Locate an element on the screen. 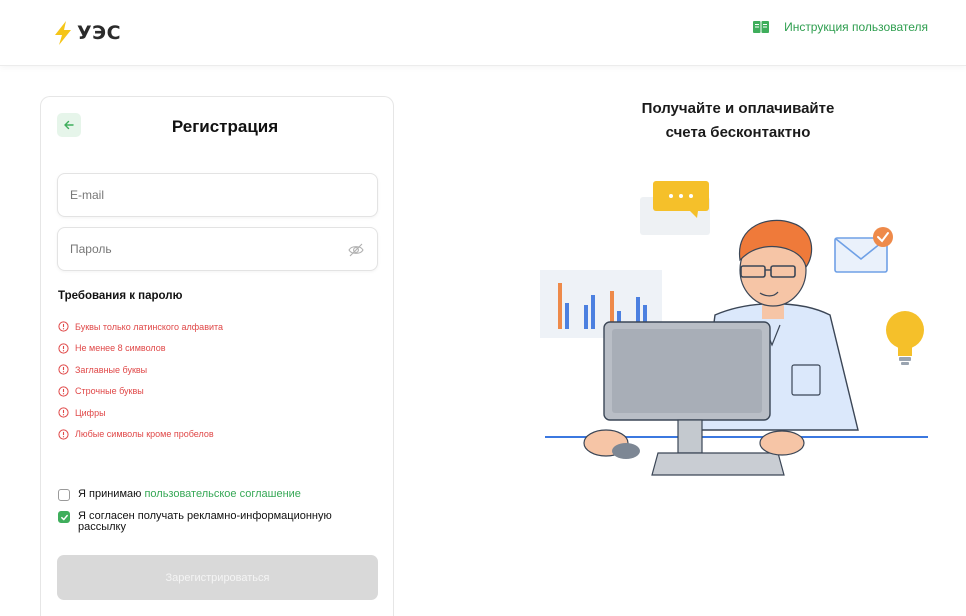 This screenshot has width=966, height=616. top-header: УЭС Инструкция пользователя is located at coordinates (483, 33).